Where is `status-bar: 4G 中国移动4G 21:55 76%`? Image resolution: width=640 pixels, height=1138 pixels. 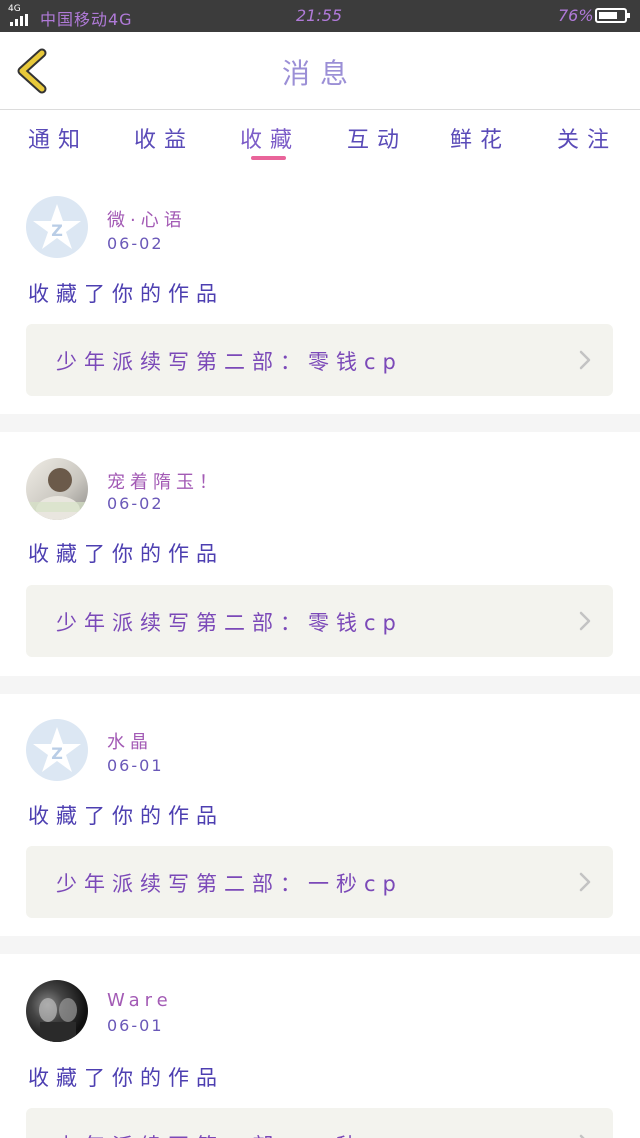
status-bar: 4G 中国移动4G 21:55 76% is located at coordinates (320, 16).